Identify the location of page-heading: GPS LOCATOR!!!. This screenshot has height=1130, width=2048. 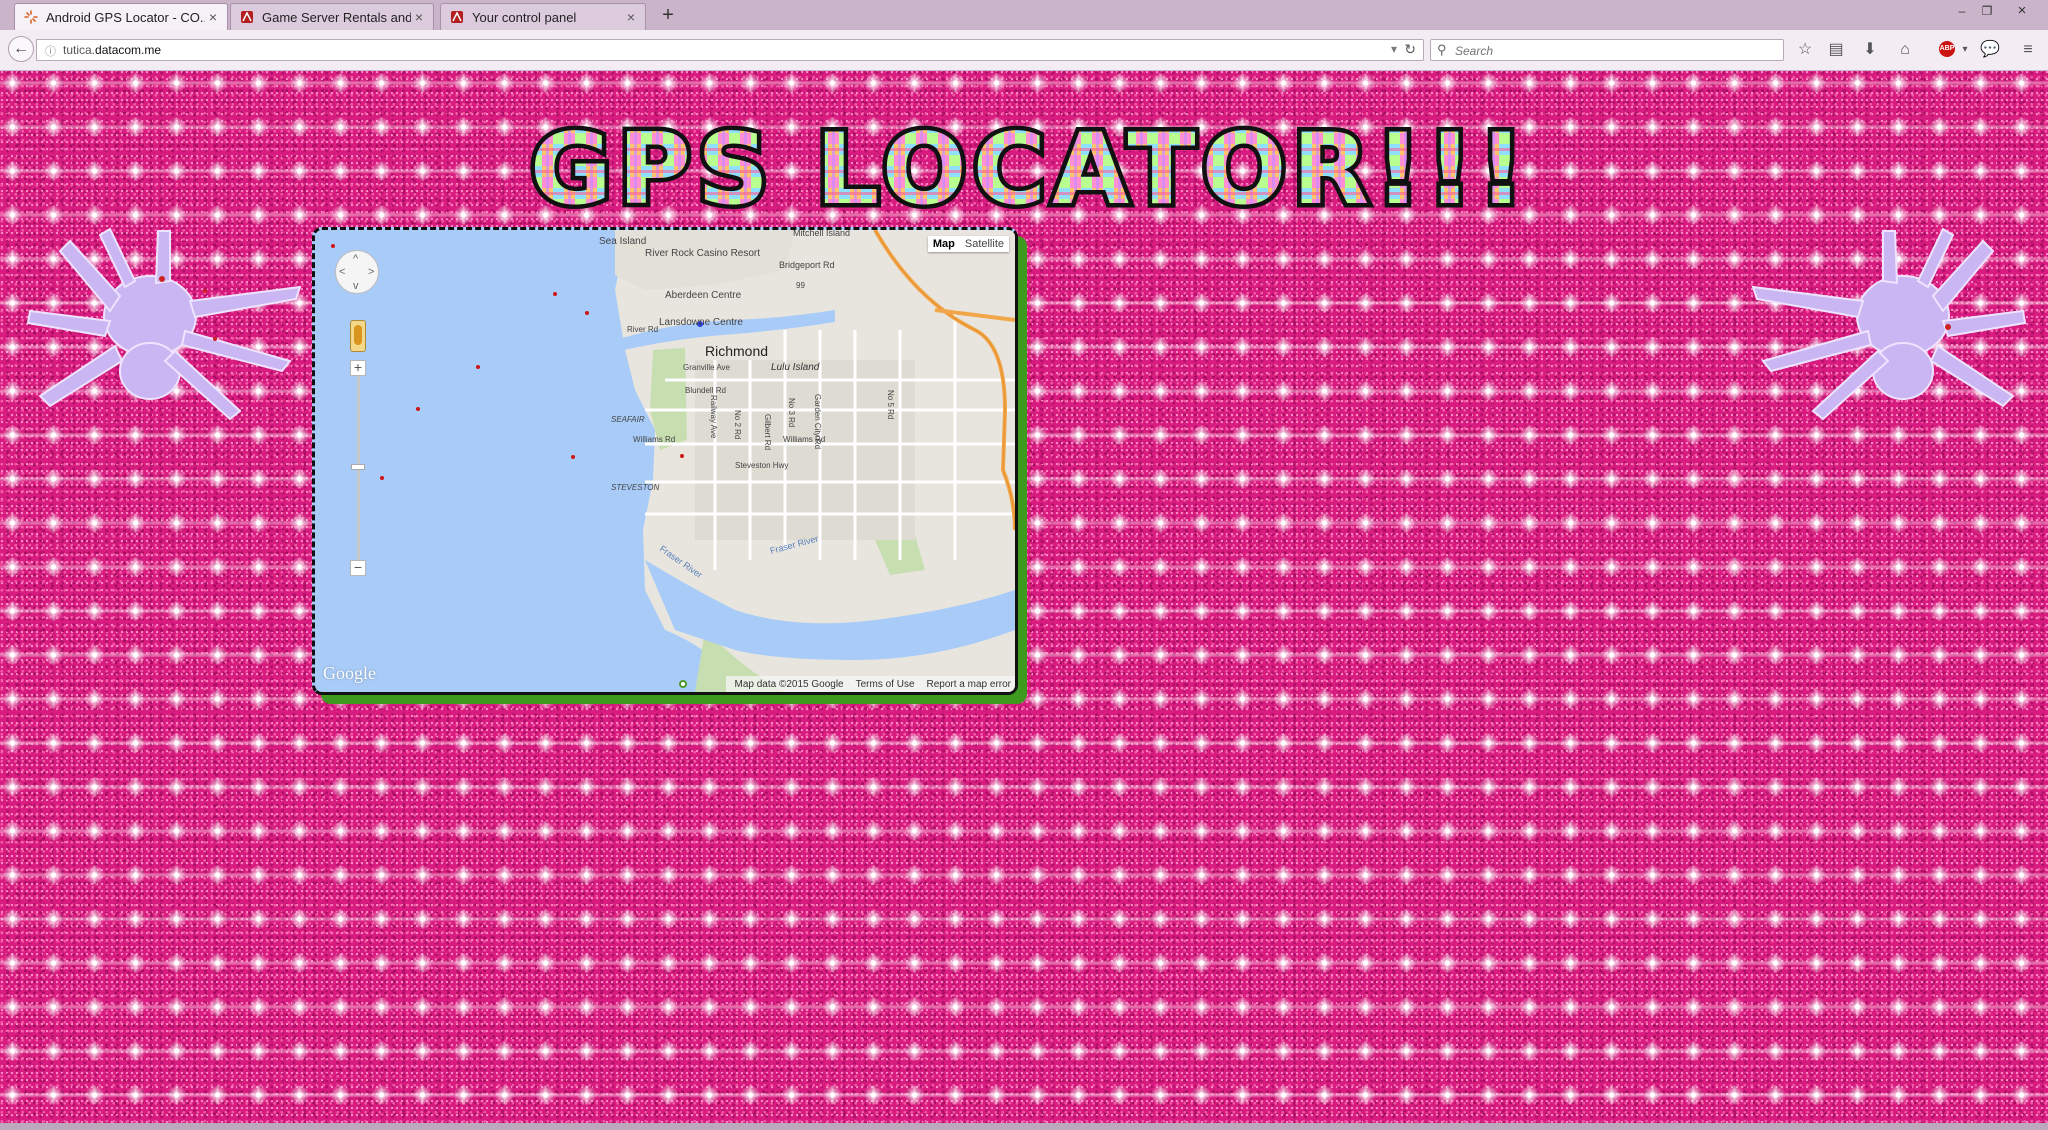
(1030, 170).